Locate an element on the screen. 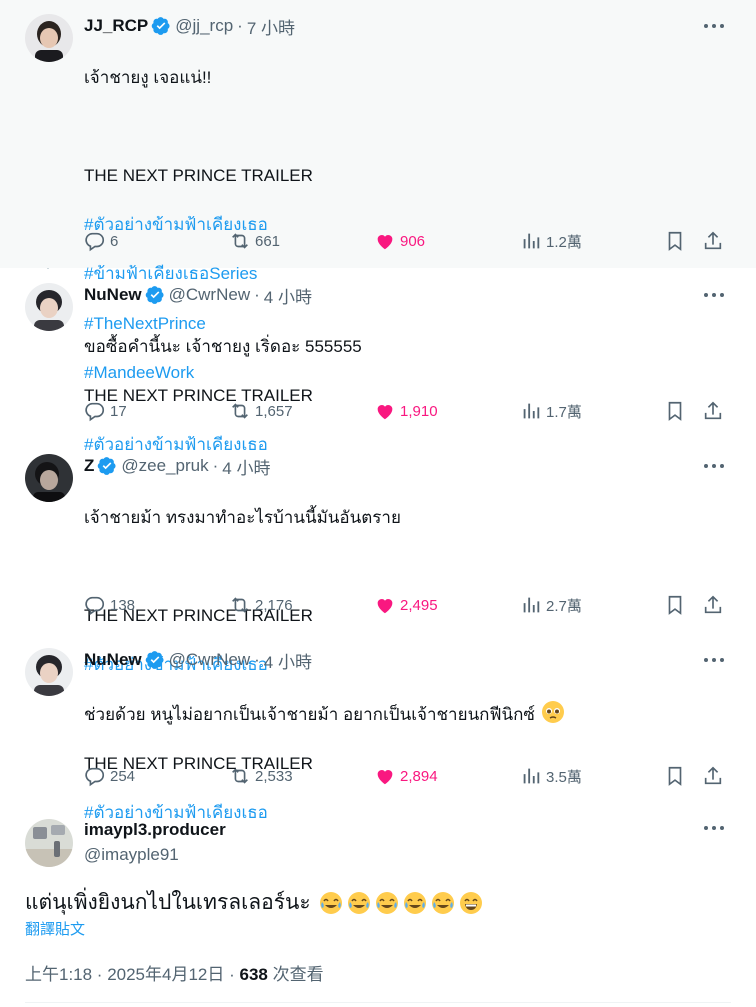 The image size is (756, 1007). display-name: JJ_RCP is located at coordinates (116, 26).